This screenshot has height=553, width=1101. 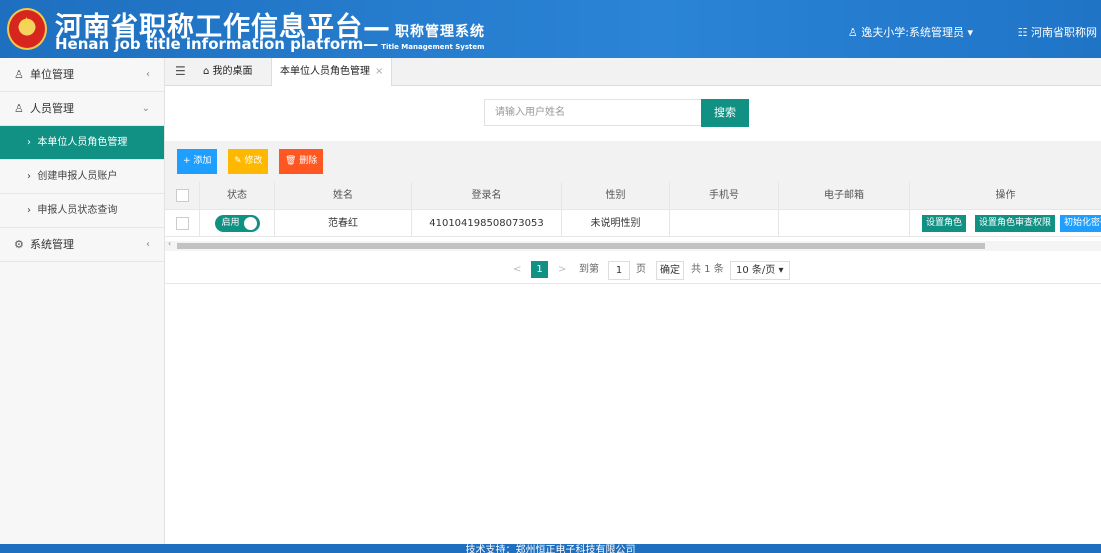 What do you see at coordinates (180, 71) in the screenshot?
I see `menu-toggle-icon: ☰` at bounding box center [180, 71].